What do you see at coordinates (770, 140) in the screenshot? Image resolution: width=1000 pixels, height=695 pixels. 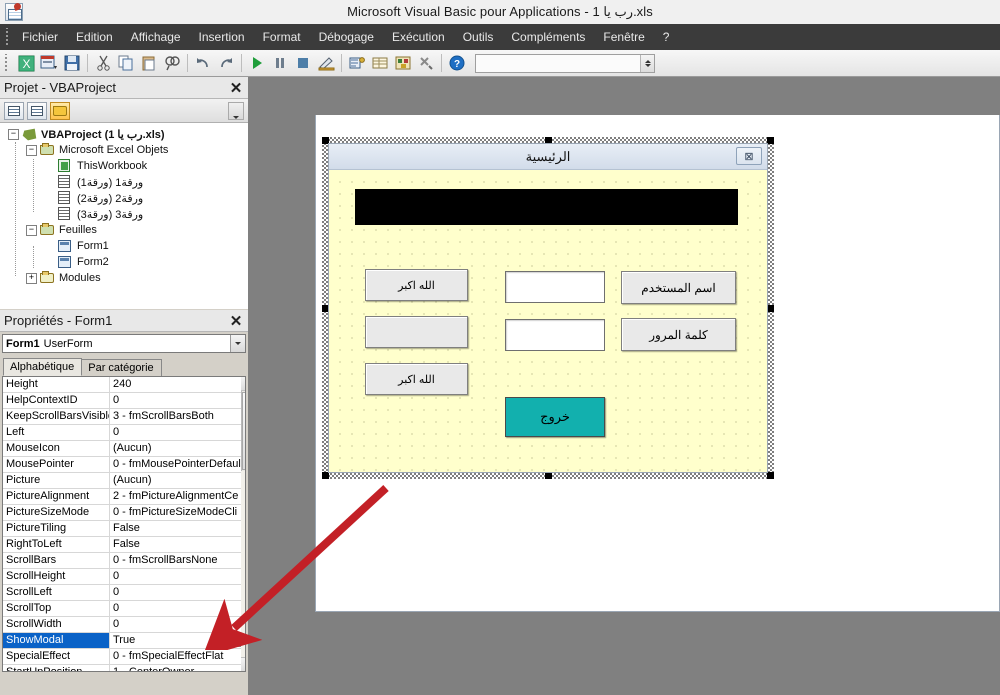 I see `resize-handle-ne` at bounding box center [770, 140].